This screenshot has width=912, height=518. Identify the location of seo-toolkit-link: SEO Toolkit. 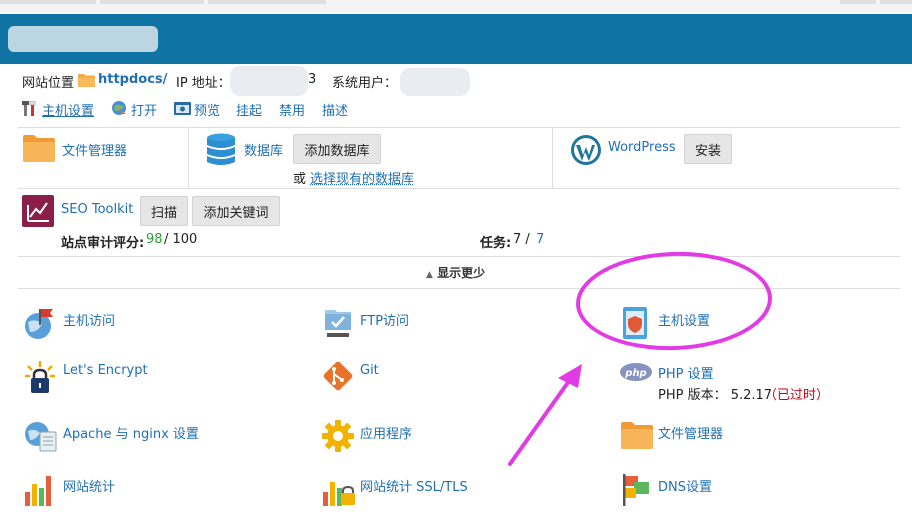
(97, 209).